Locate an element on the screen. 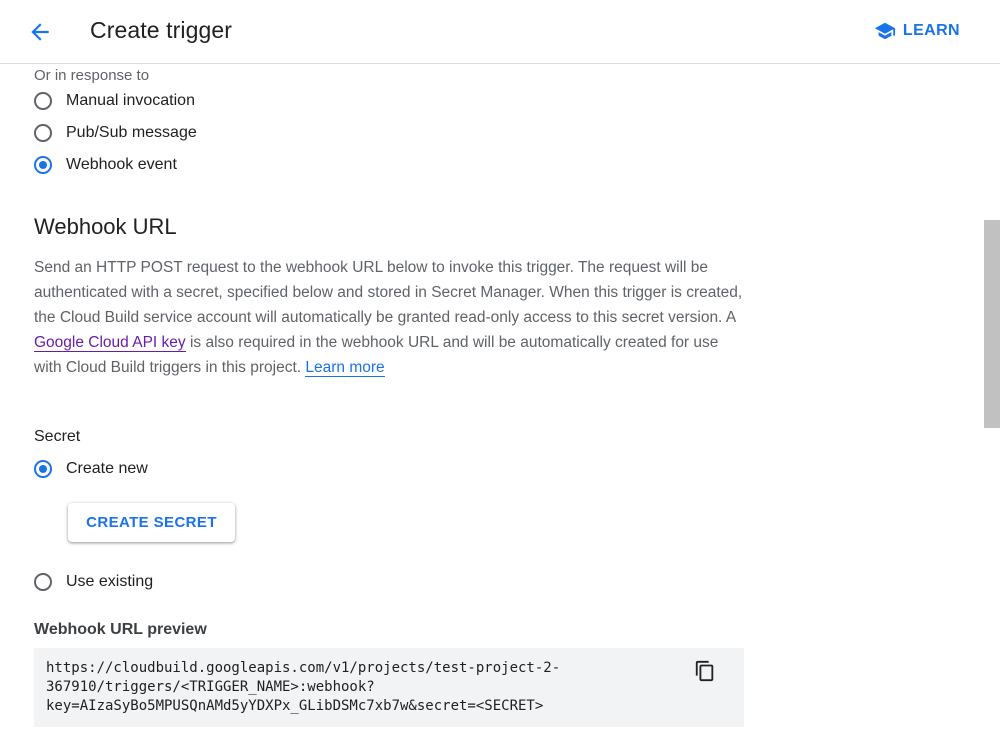 This screenshot has height=750, width=1000. create-secret-button: CREATE SECRET is located at coordinates (151, 522).